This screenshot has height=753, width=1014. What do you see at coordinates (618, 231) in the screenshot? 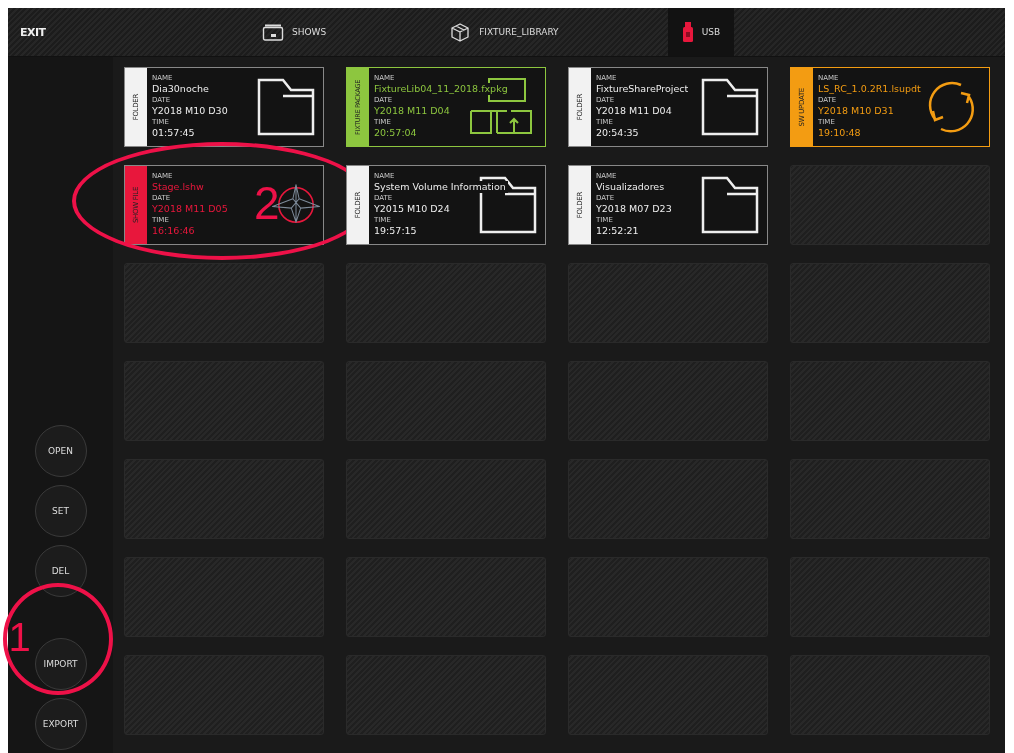
I see `field-value: 12:52:21` at bounding box center [618, 231].